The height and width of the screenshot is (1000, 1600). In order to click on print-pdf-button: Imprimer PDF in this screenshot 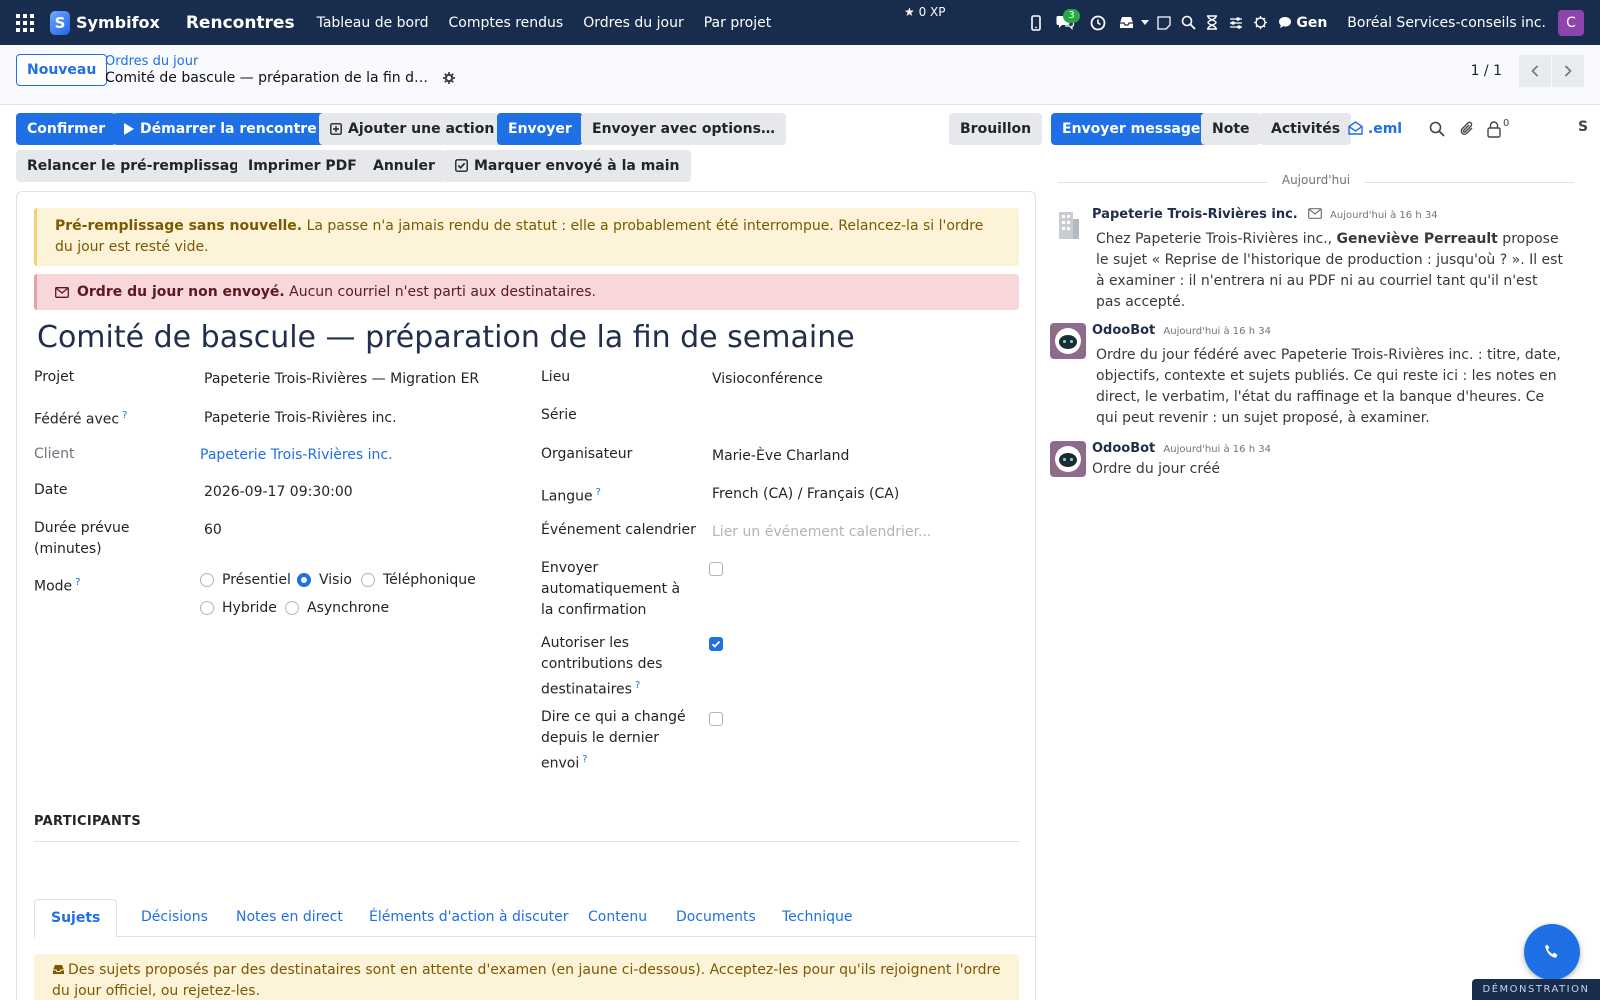, I will do `click(302, 166)`.